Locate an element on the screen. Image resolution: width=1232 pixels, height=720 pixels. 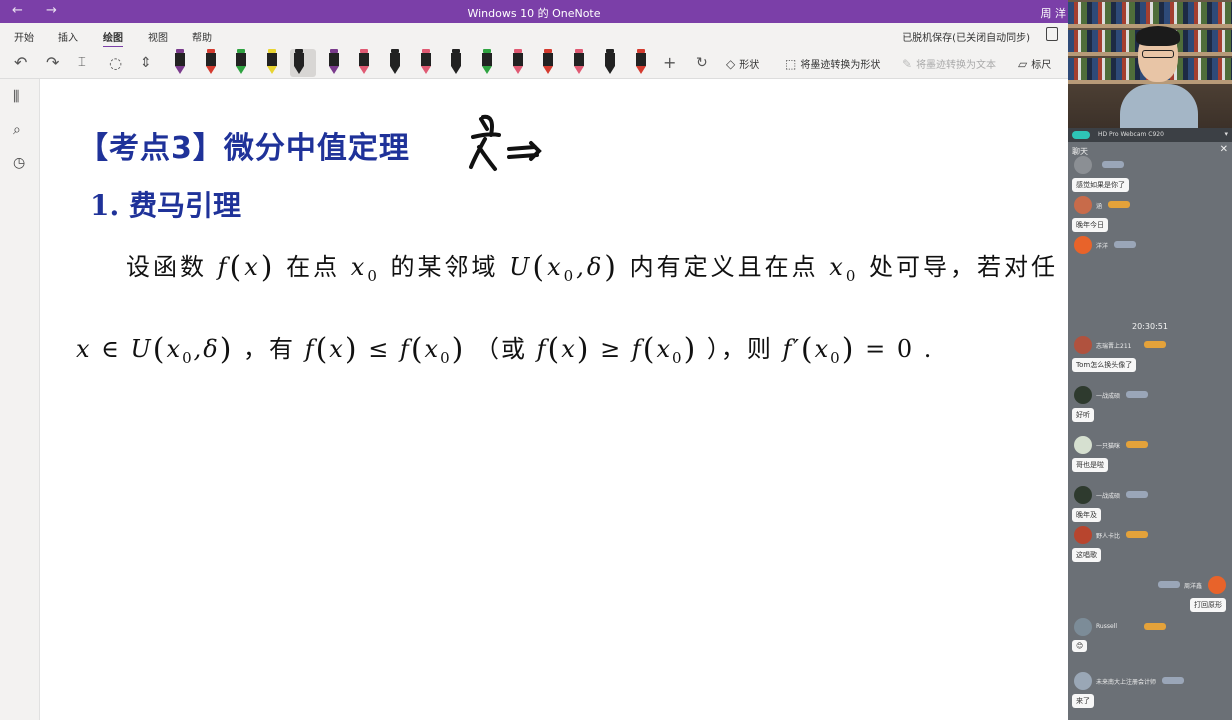
chat-timestamp: 20:30:51 is located at coordinates (1150, 326).